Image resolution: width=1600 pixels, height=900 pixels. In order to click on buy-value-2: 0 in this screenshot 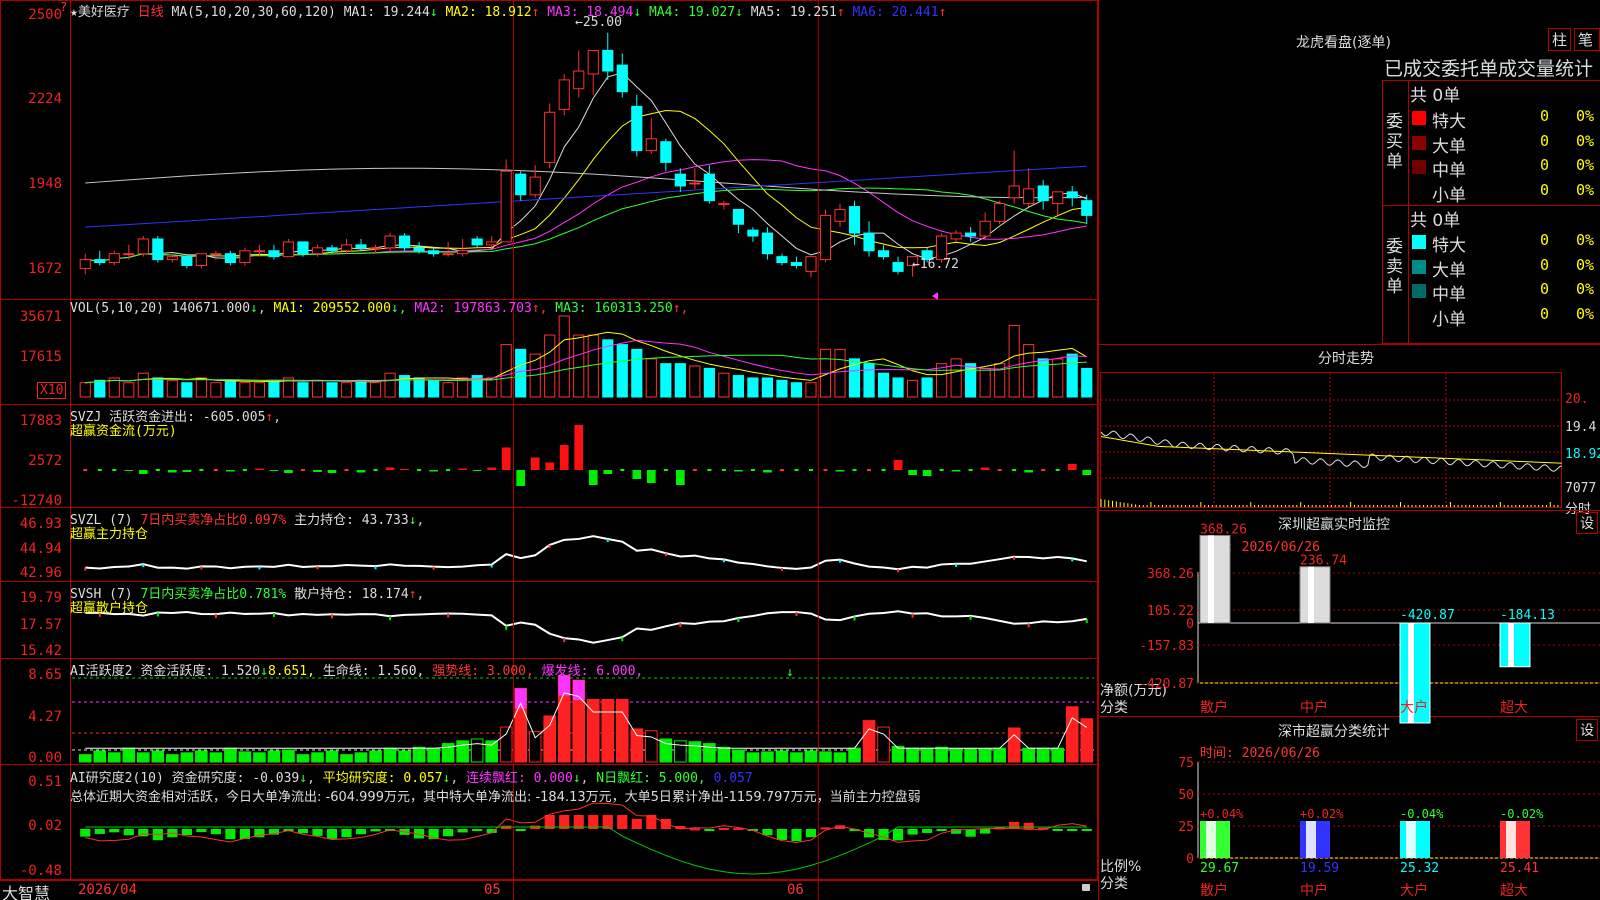, I will do `click(1545, 165)`.